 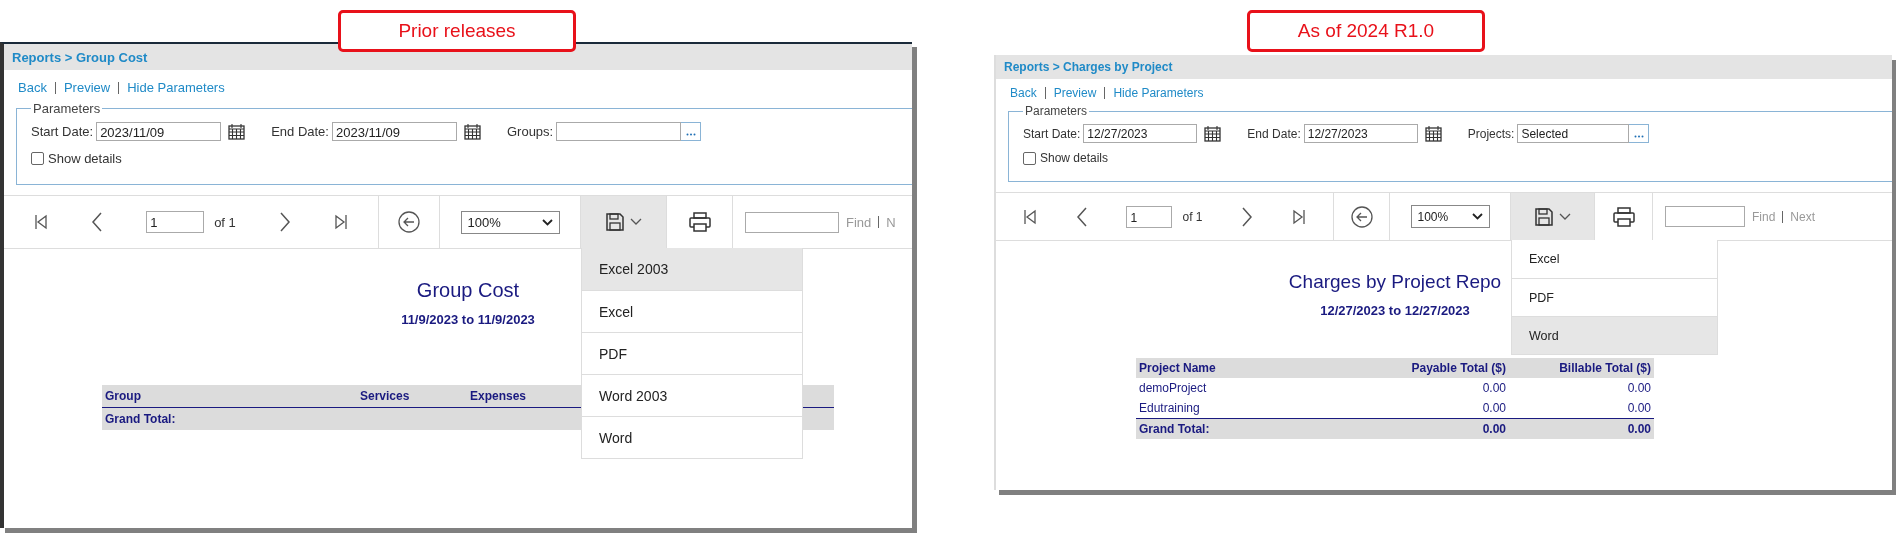 What do you see at coordinates (1088, 67) in the screenshot?
I see `breadcrumb: Reports > Charges by Project` at bounding box center [1088, 67].